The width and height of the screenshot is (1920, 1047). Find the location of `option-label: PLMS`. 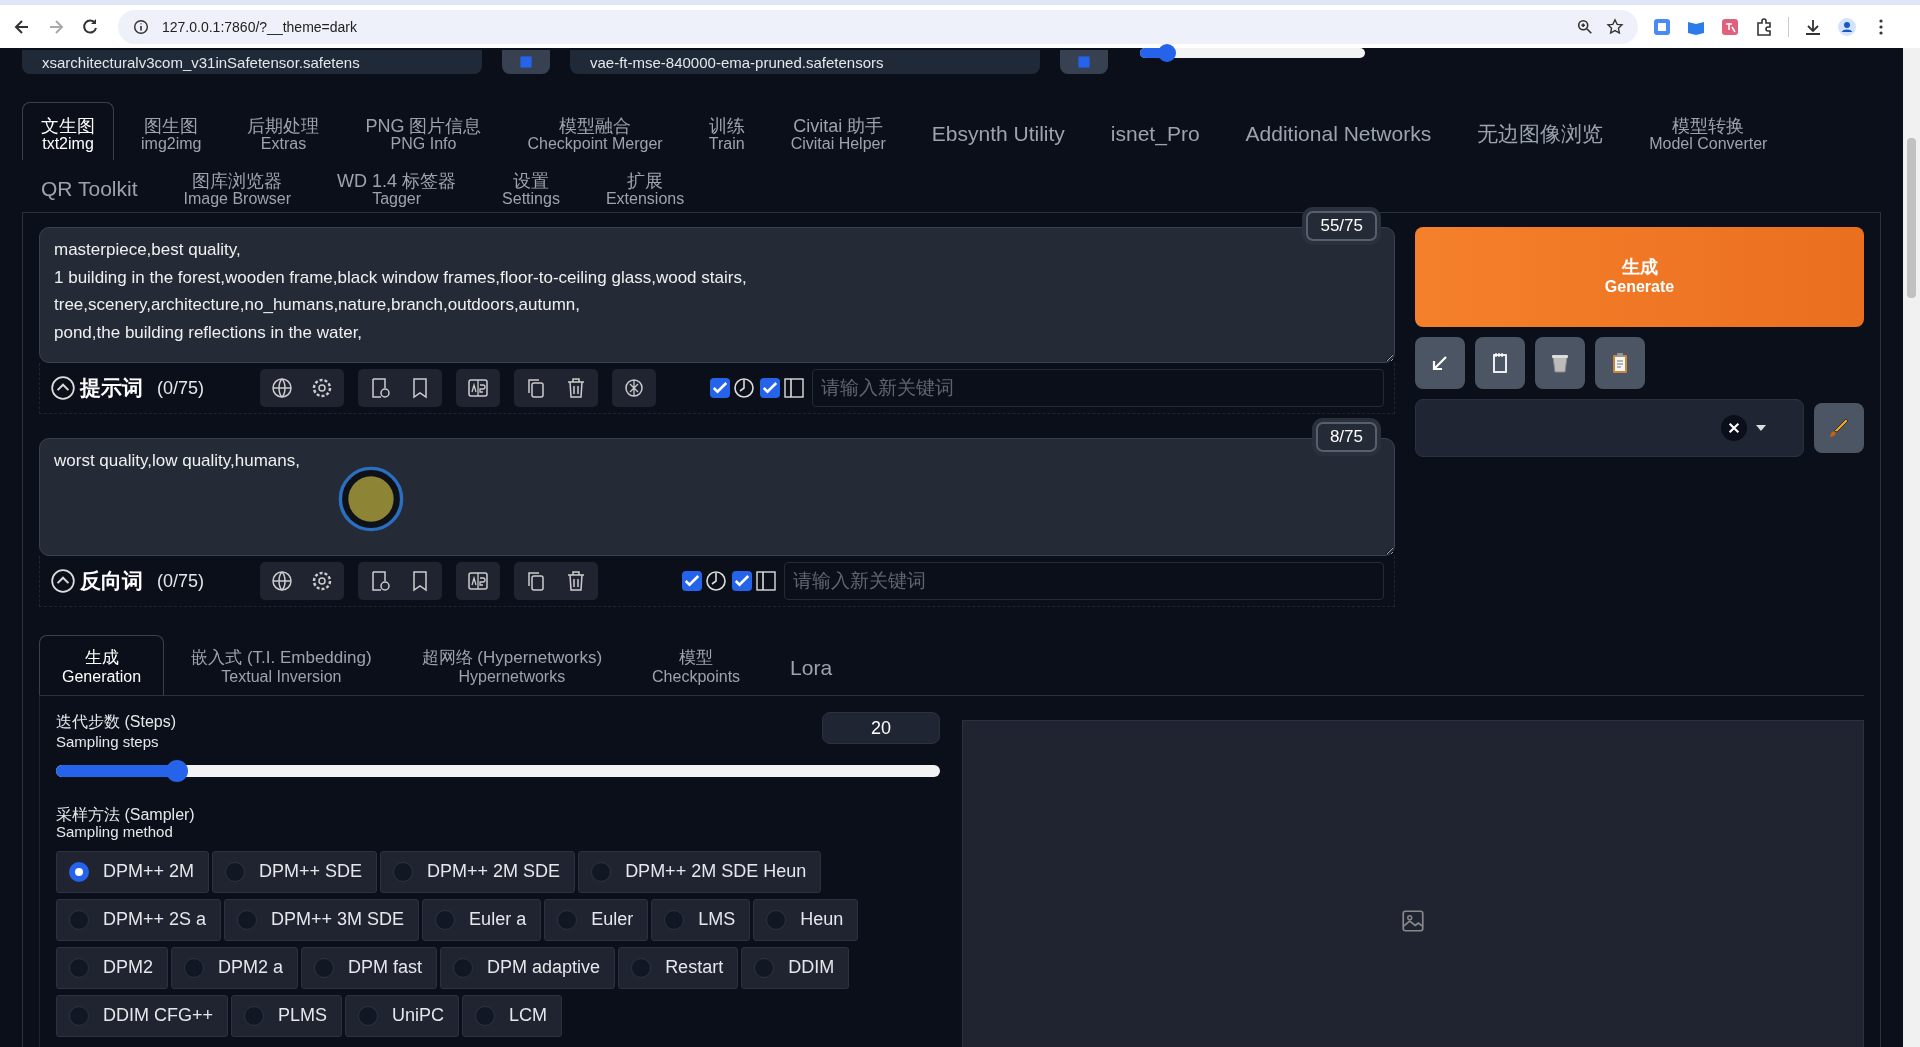

option-label: PLMS is located at coordinates (303, 1016).